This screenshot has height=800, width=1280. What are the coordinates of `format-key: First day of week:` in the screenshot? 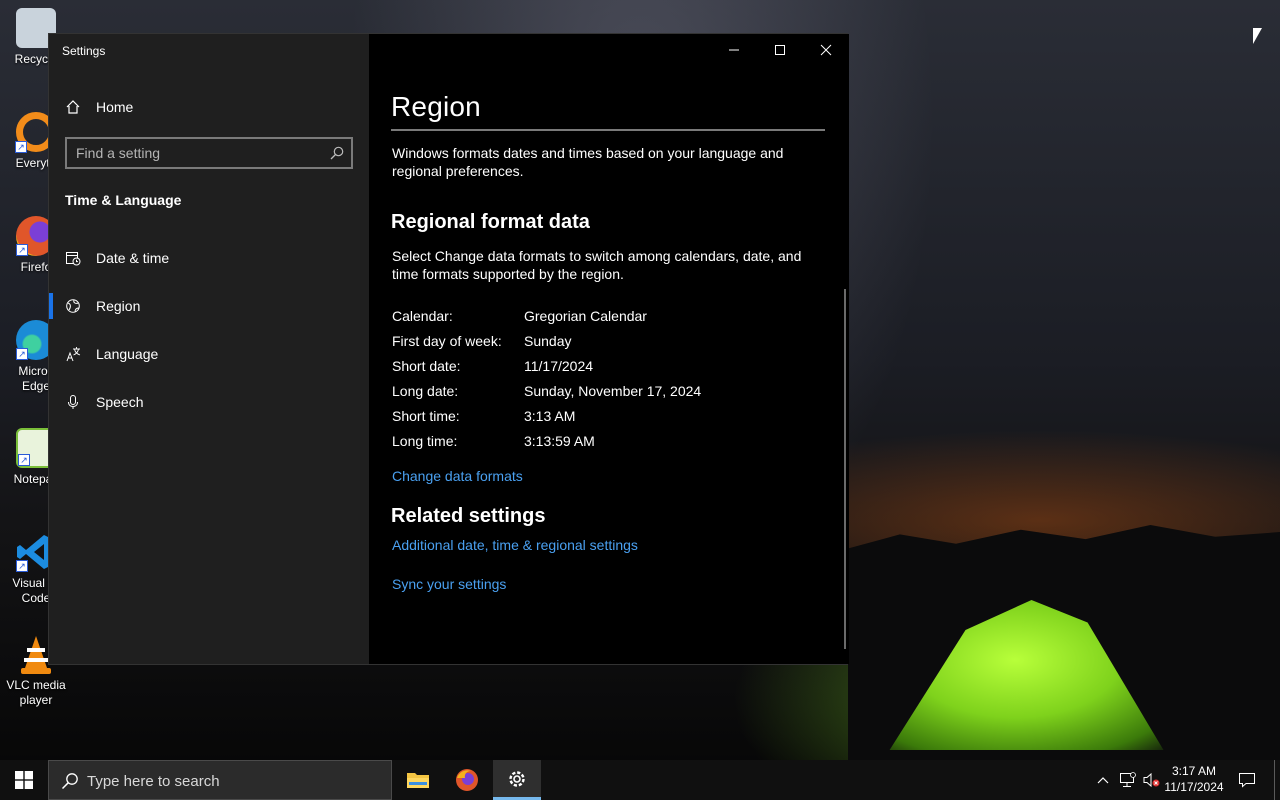 It's located at (447, 341).